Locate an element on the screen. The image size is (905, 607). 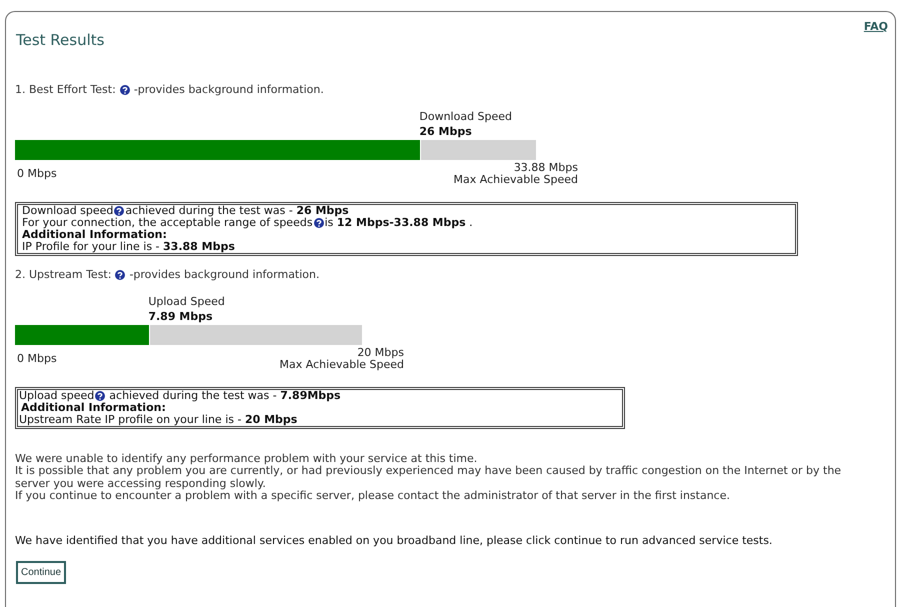
meter-label: Download Speed is located at coordinates (465, 116).